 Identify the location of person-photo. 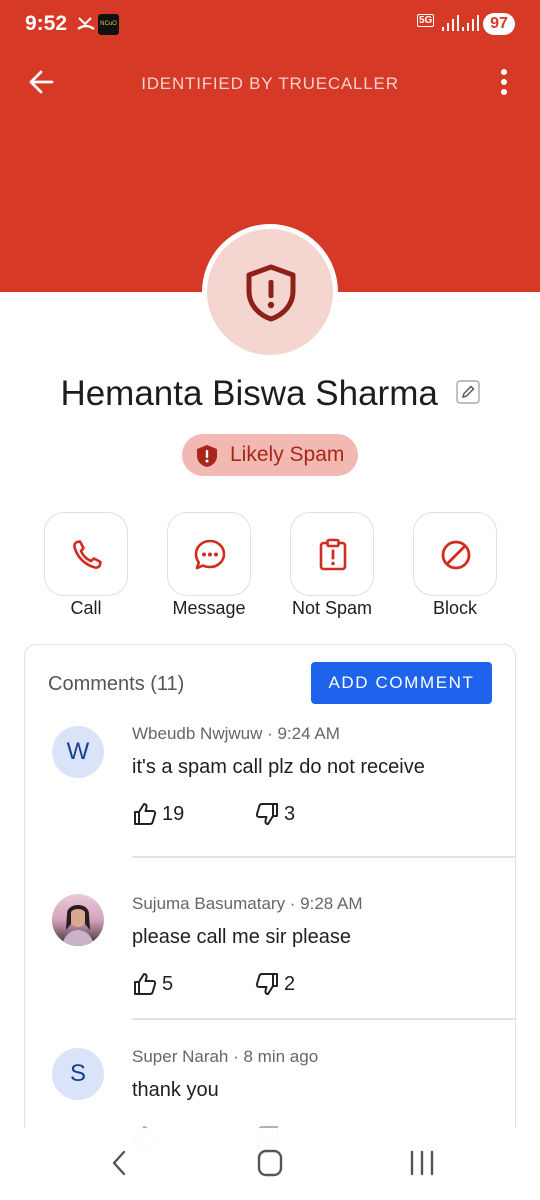
(78, 925).